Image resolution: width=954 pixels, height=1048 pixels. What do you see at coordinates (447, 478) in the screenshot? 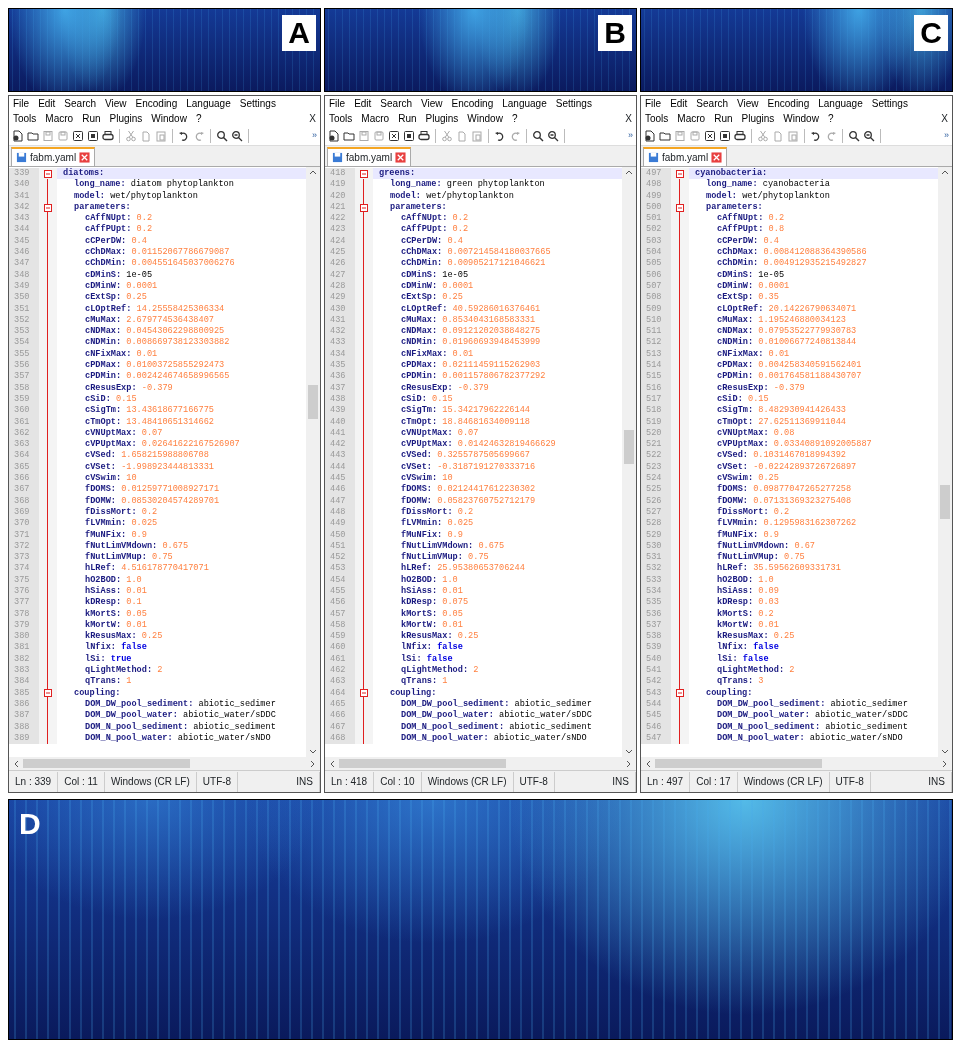
I see `yaml-value: 10` at bounding box center [447, 478].